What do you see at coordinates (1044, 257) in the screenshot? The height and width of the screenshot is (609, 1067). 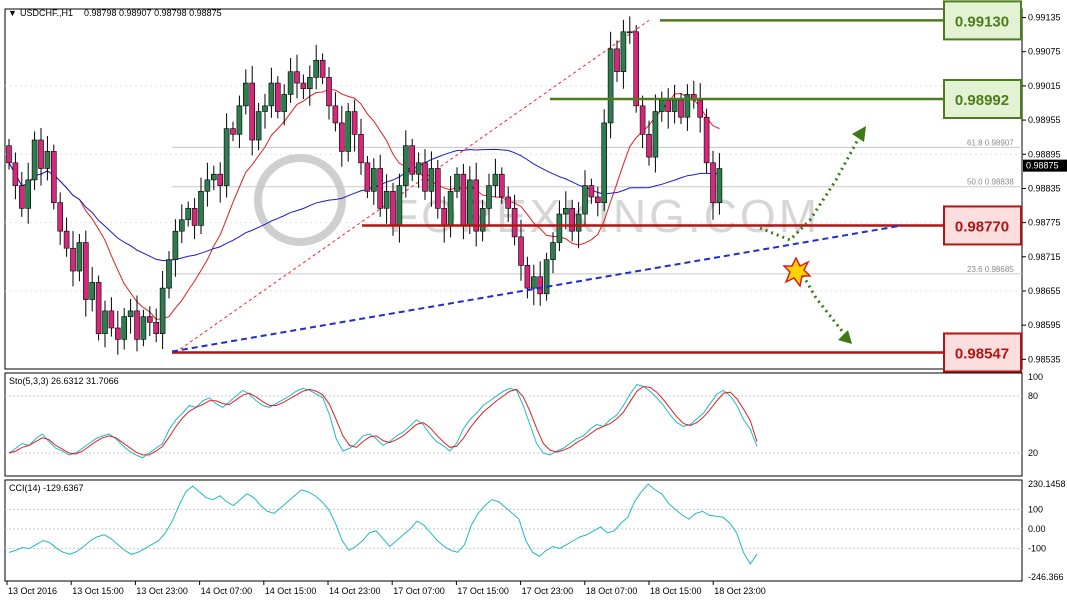 I see `price-tick-label: 0.98715` at bounding box center [1044, 257].